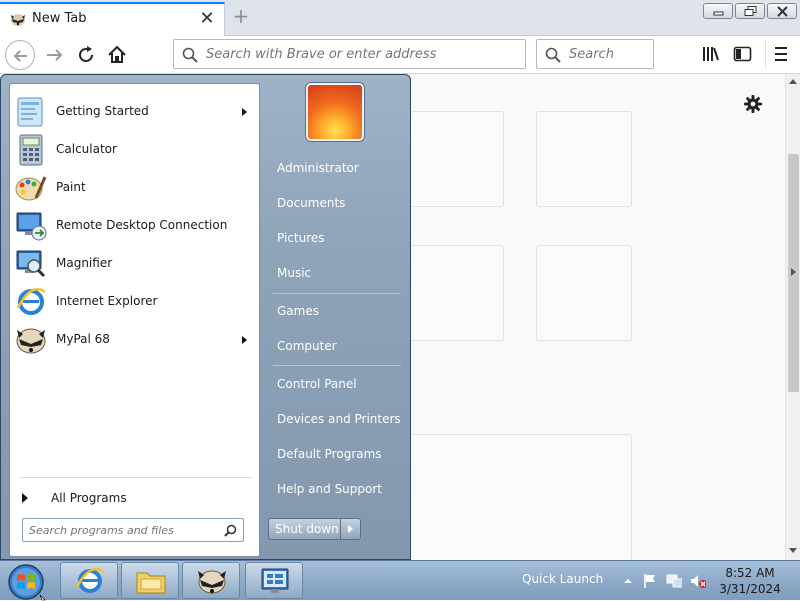 Image resolution: width=800 pixels, height=601 pixels. I want to click on start-item-label: Remote Desktop Connection, so click(142, 225).